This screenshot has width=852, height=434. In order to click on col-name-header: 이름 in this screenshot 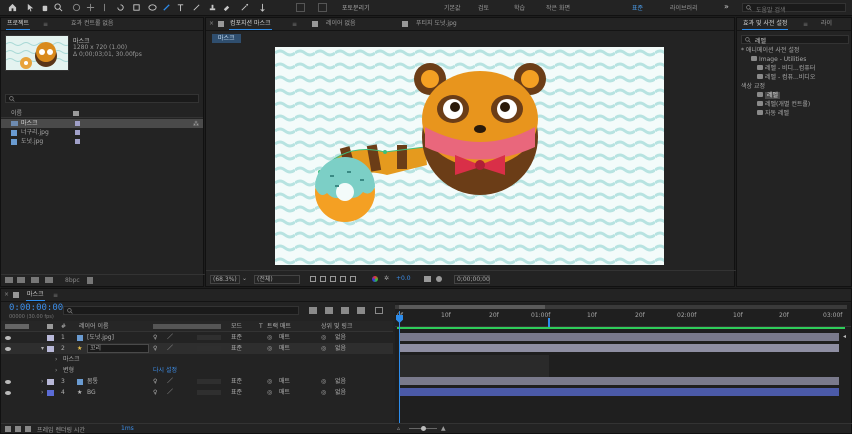, I will do `click(16, 113)`.